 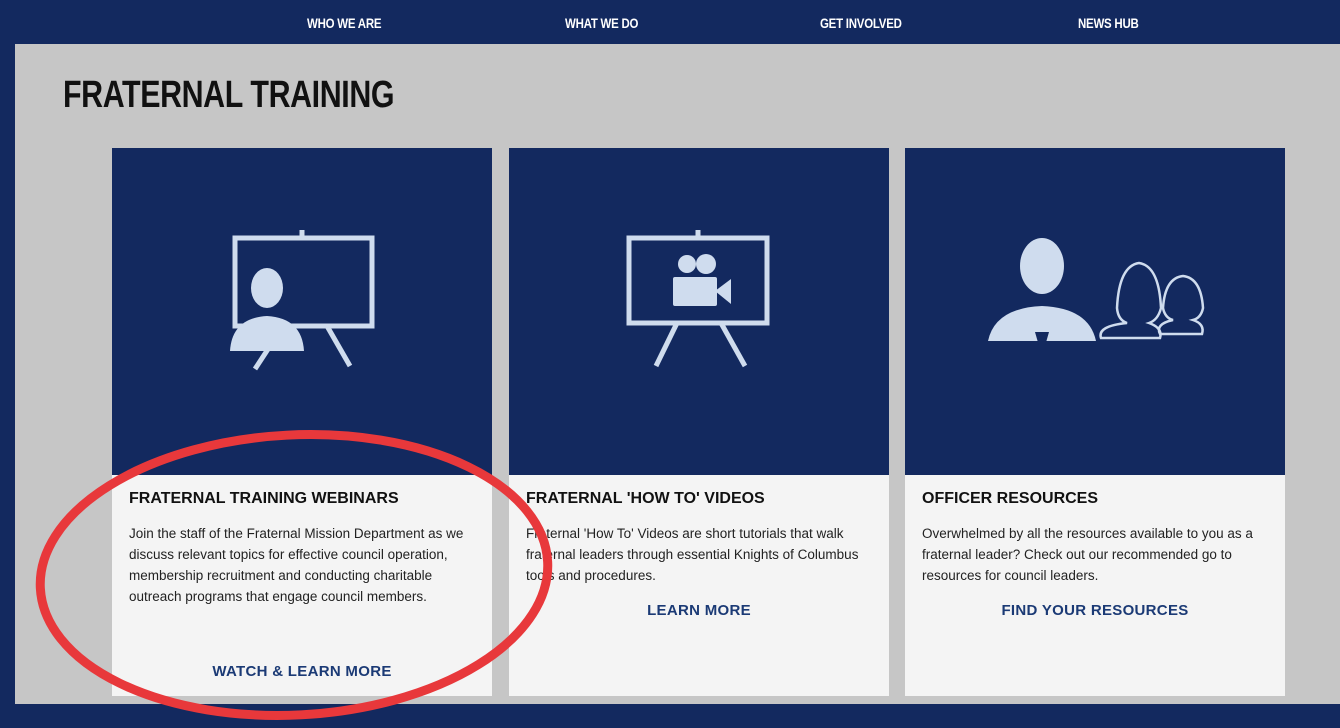 What do you see at coordinates (229, 95) in the screenshot?
I see `page-title: FRATERNAL TRAINING` at bounding box center [229, 95].